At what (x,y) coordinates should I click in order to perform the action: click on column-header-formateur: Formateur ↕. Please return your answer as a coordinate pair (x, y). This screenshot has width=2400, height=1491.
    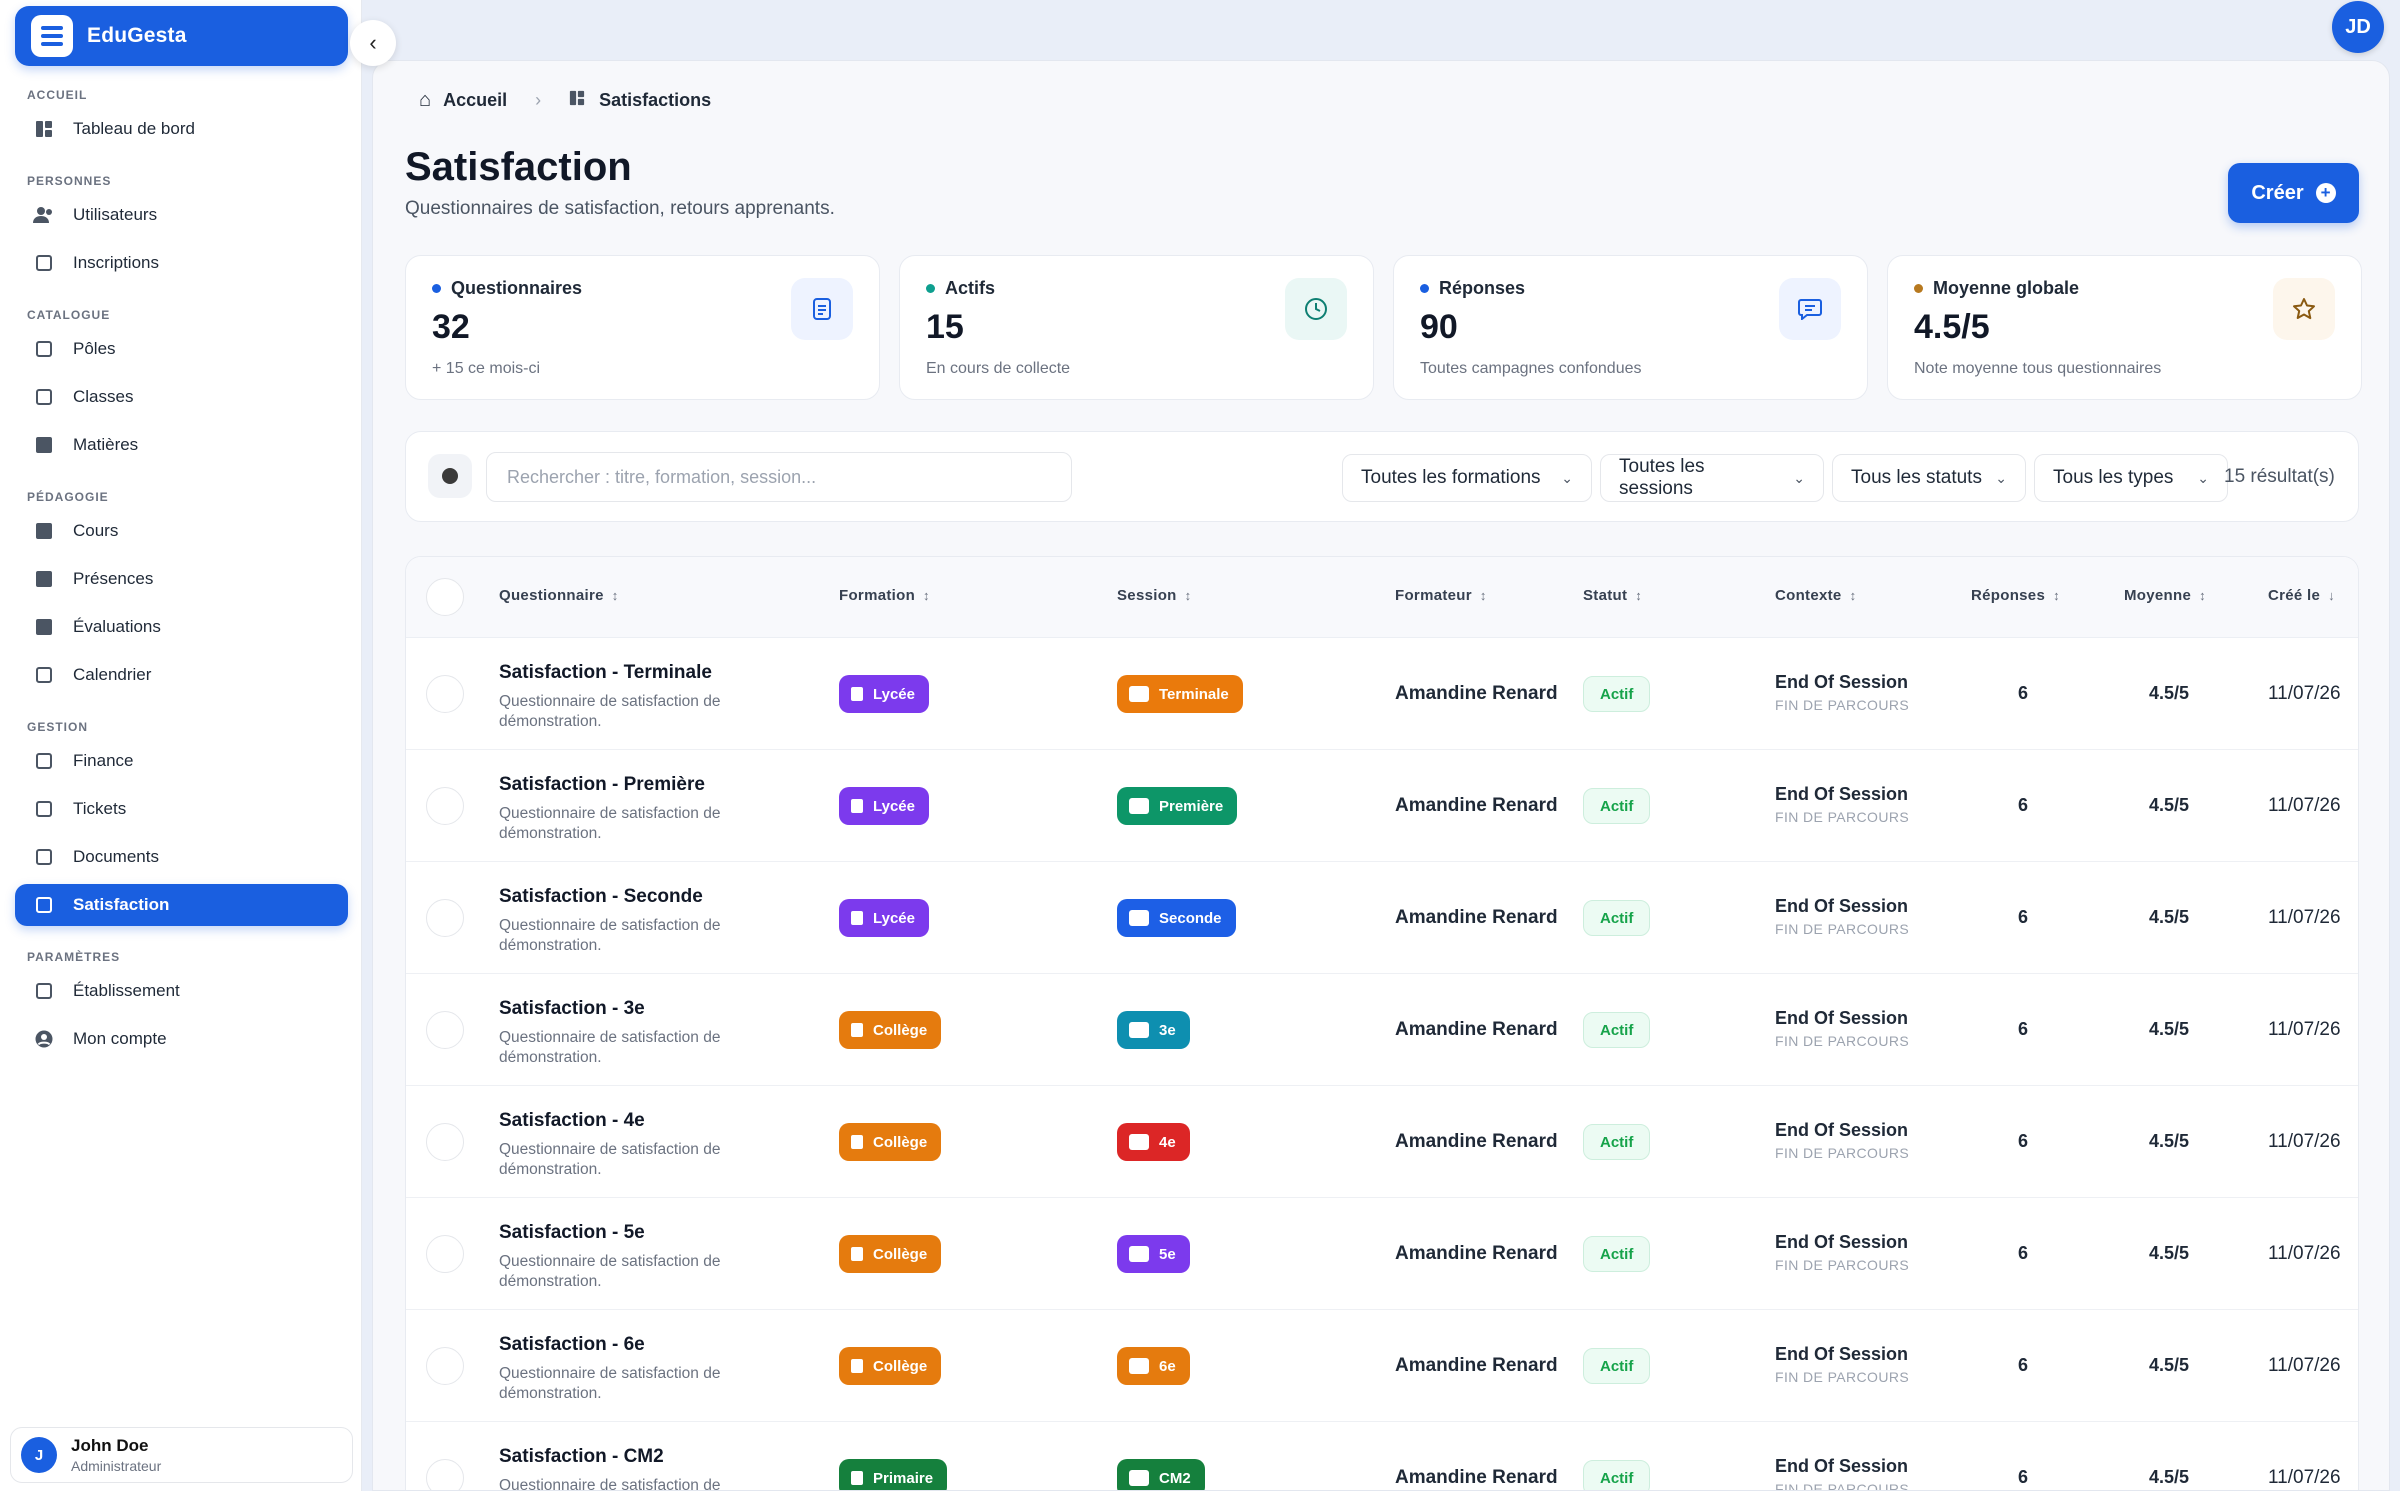
    Looking at the image, I should click on (1441, 595).